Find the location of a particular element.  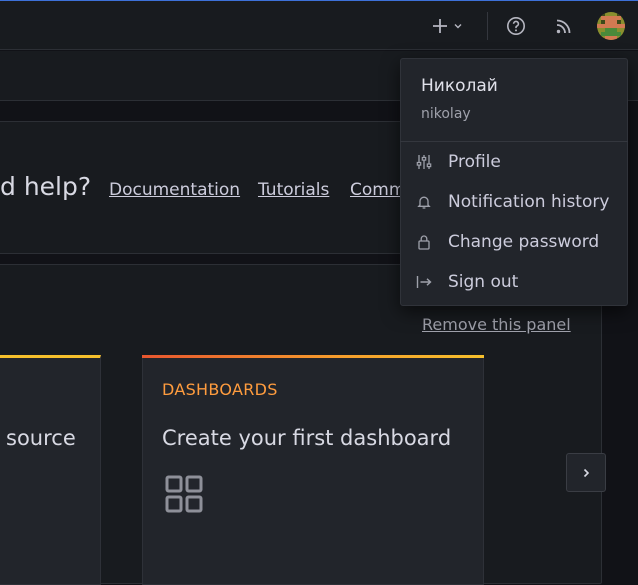

add-new-button is located at coordinates (447, 26).